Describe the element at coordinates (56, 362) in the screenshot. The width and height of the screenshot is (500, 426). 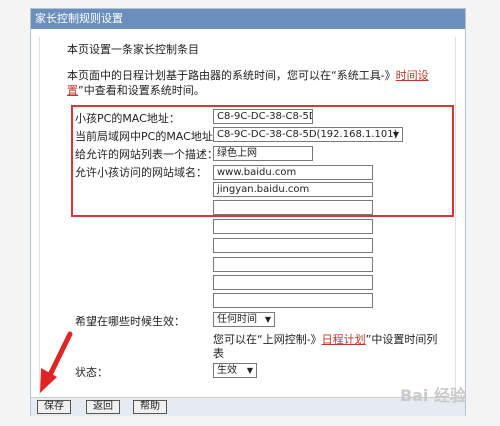
I see `arrow-annotation` at that location.